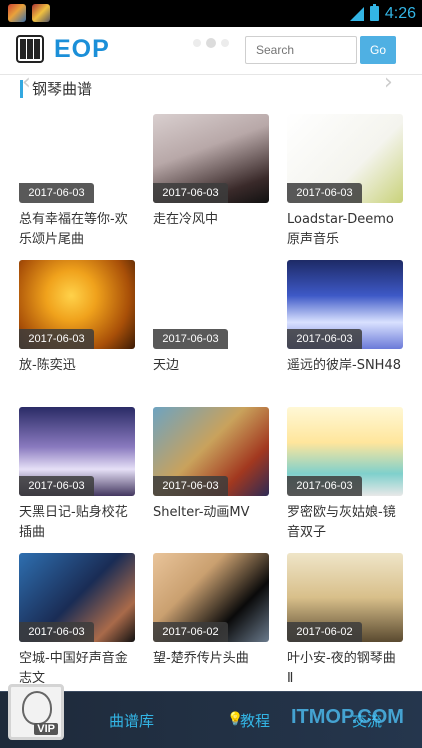  I want to click on vip-avatar-button: VIP, so click(36, 712).